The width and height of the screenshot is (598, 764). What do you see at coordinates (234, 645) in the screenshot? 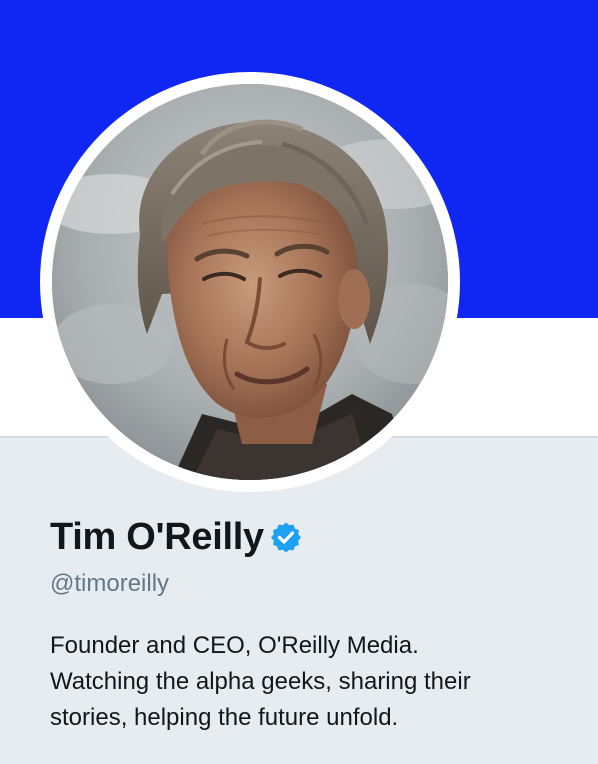
I see `bio-line: Founder and CEO, O'Reilly Media.` at bounding box center [234, 645].